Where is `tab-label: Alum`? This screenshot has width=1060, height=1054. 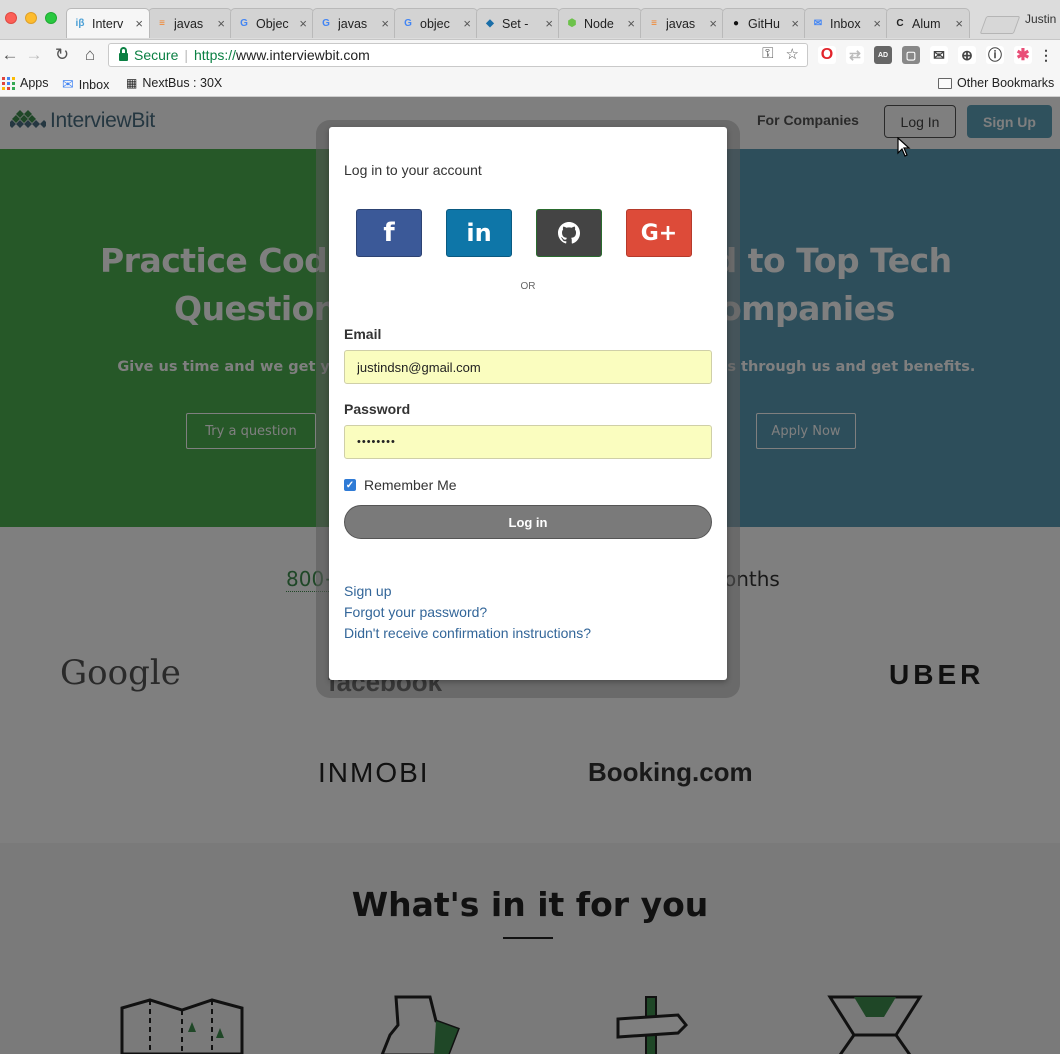
tab-label: Alum is located at coordinates (926, 23).